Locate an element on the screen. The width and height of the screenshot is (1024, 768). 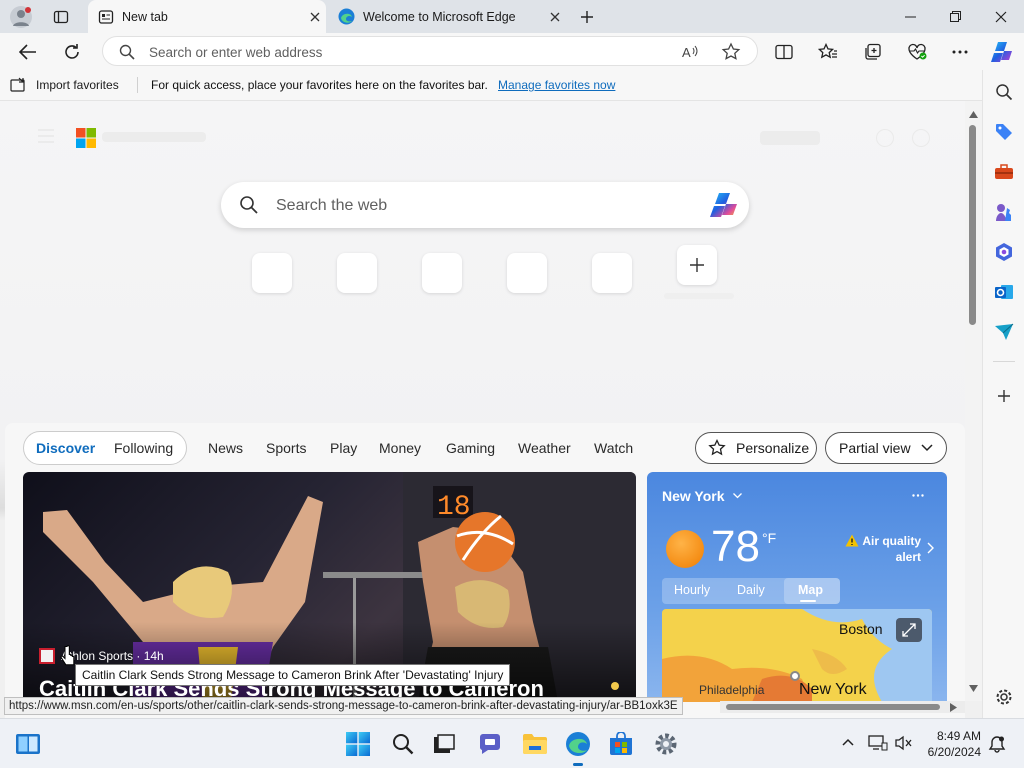
clock: 8:49 AM 6/20/2024 is located at coordinates (948, 744).